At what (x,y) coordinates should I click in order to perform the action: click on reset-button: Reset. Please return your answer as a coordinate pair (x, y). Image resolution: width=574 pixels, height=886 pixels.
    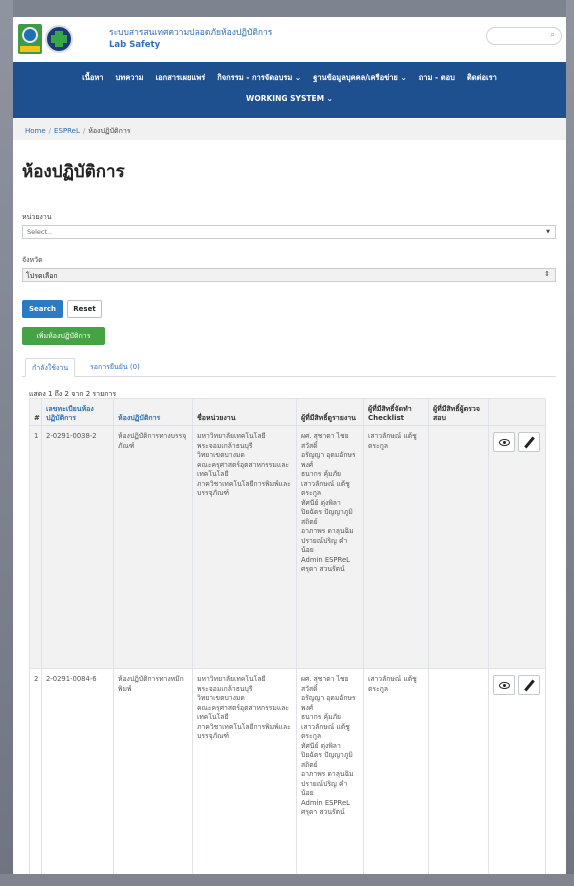
    Looking at the image, I should click on (84, 309).